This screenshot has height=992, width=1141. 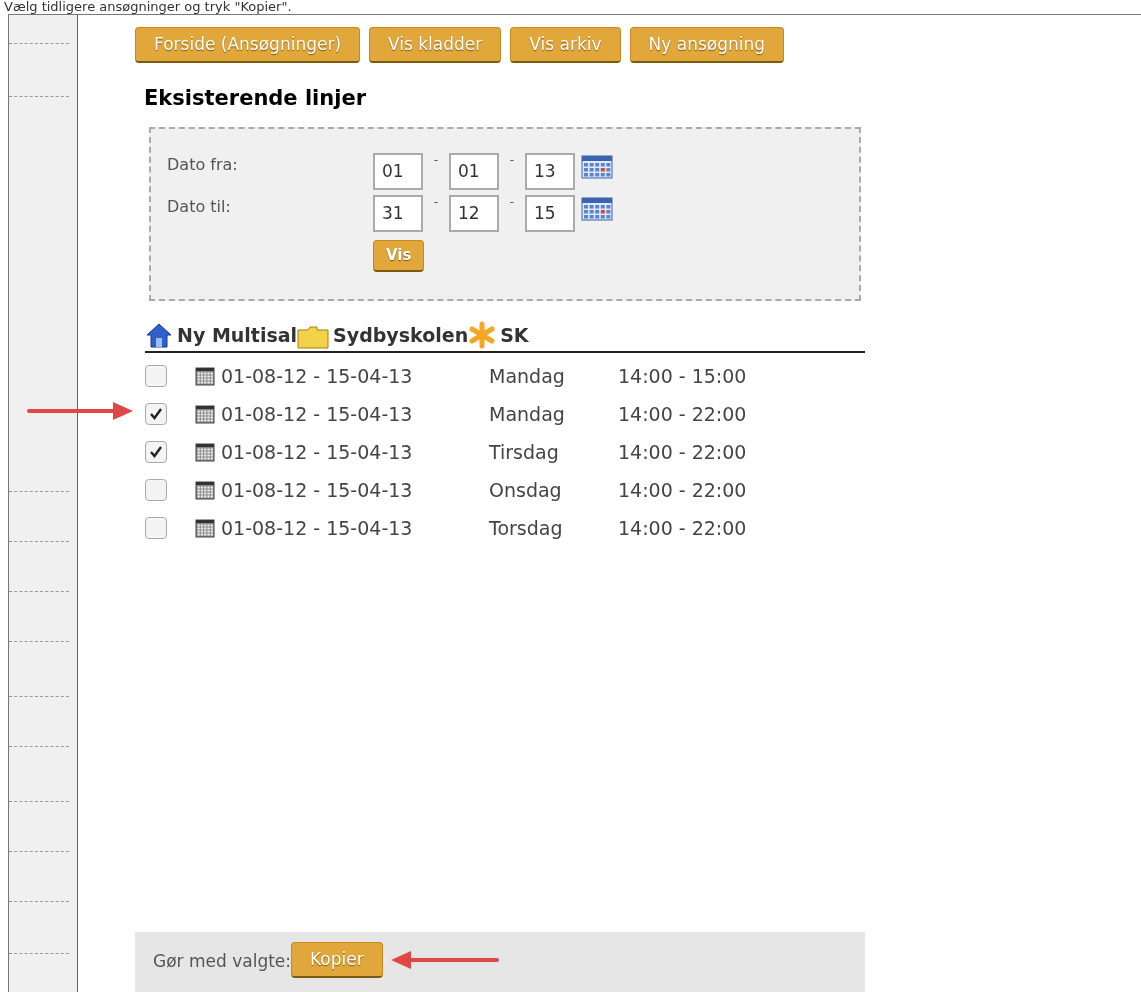 What do you see at coordinates (148, 7) in the screenshot?
I see `instruction-text: Vælg tidligere ansøgninger og tryk "Kopier".` at bounding box center [148, 7].